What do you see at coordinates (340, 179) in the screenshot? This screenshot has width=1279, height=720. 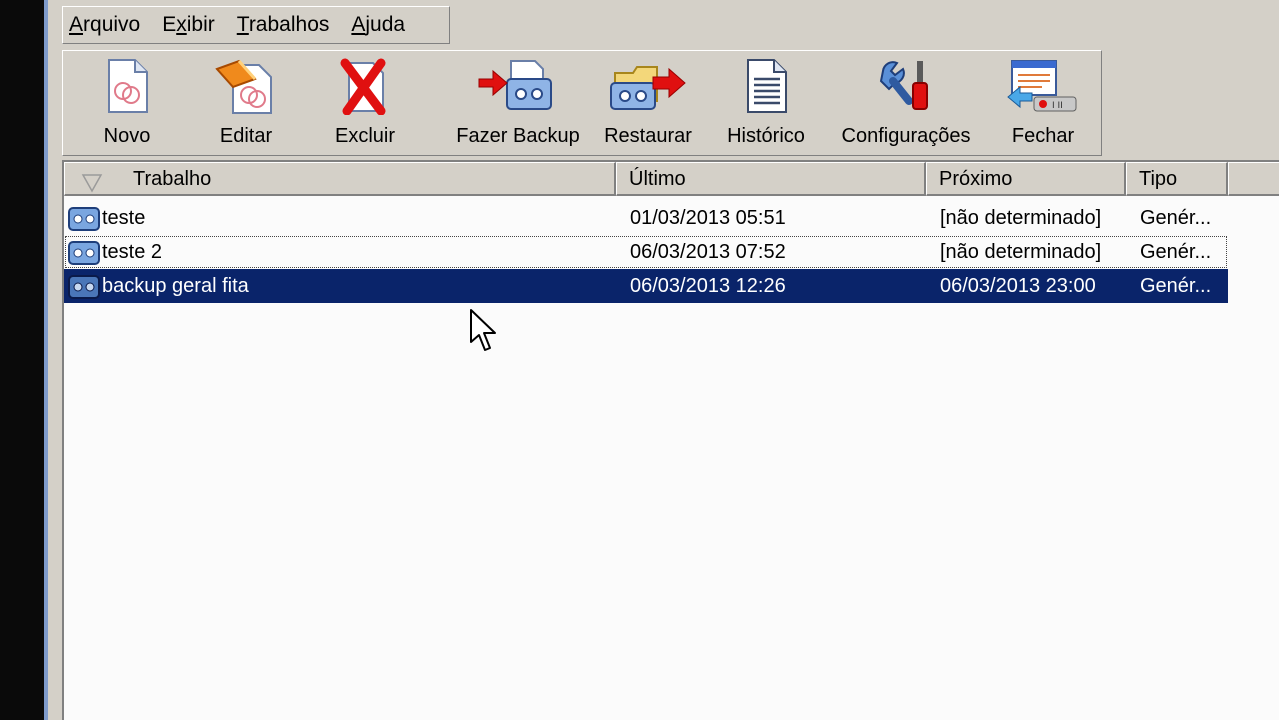 I see `column-header-trabalho: Trabalho` at bounding box center [340, 179].